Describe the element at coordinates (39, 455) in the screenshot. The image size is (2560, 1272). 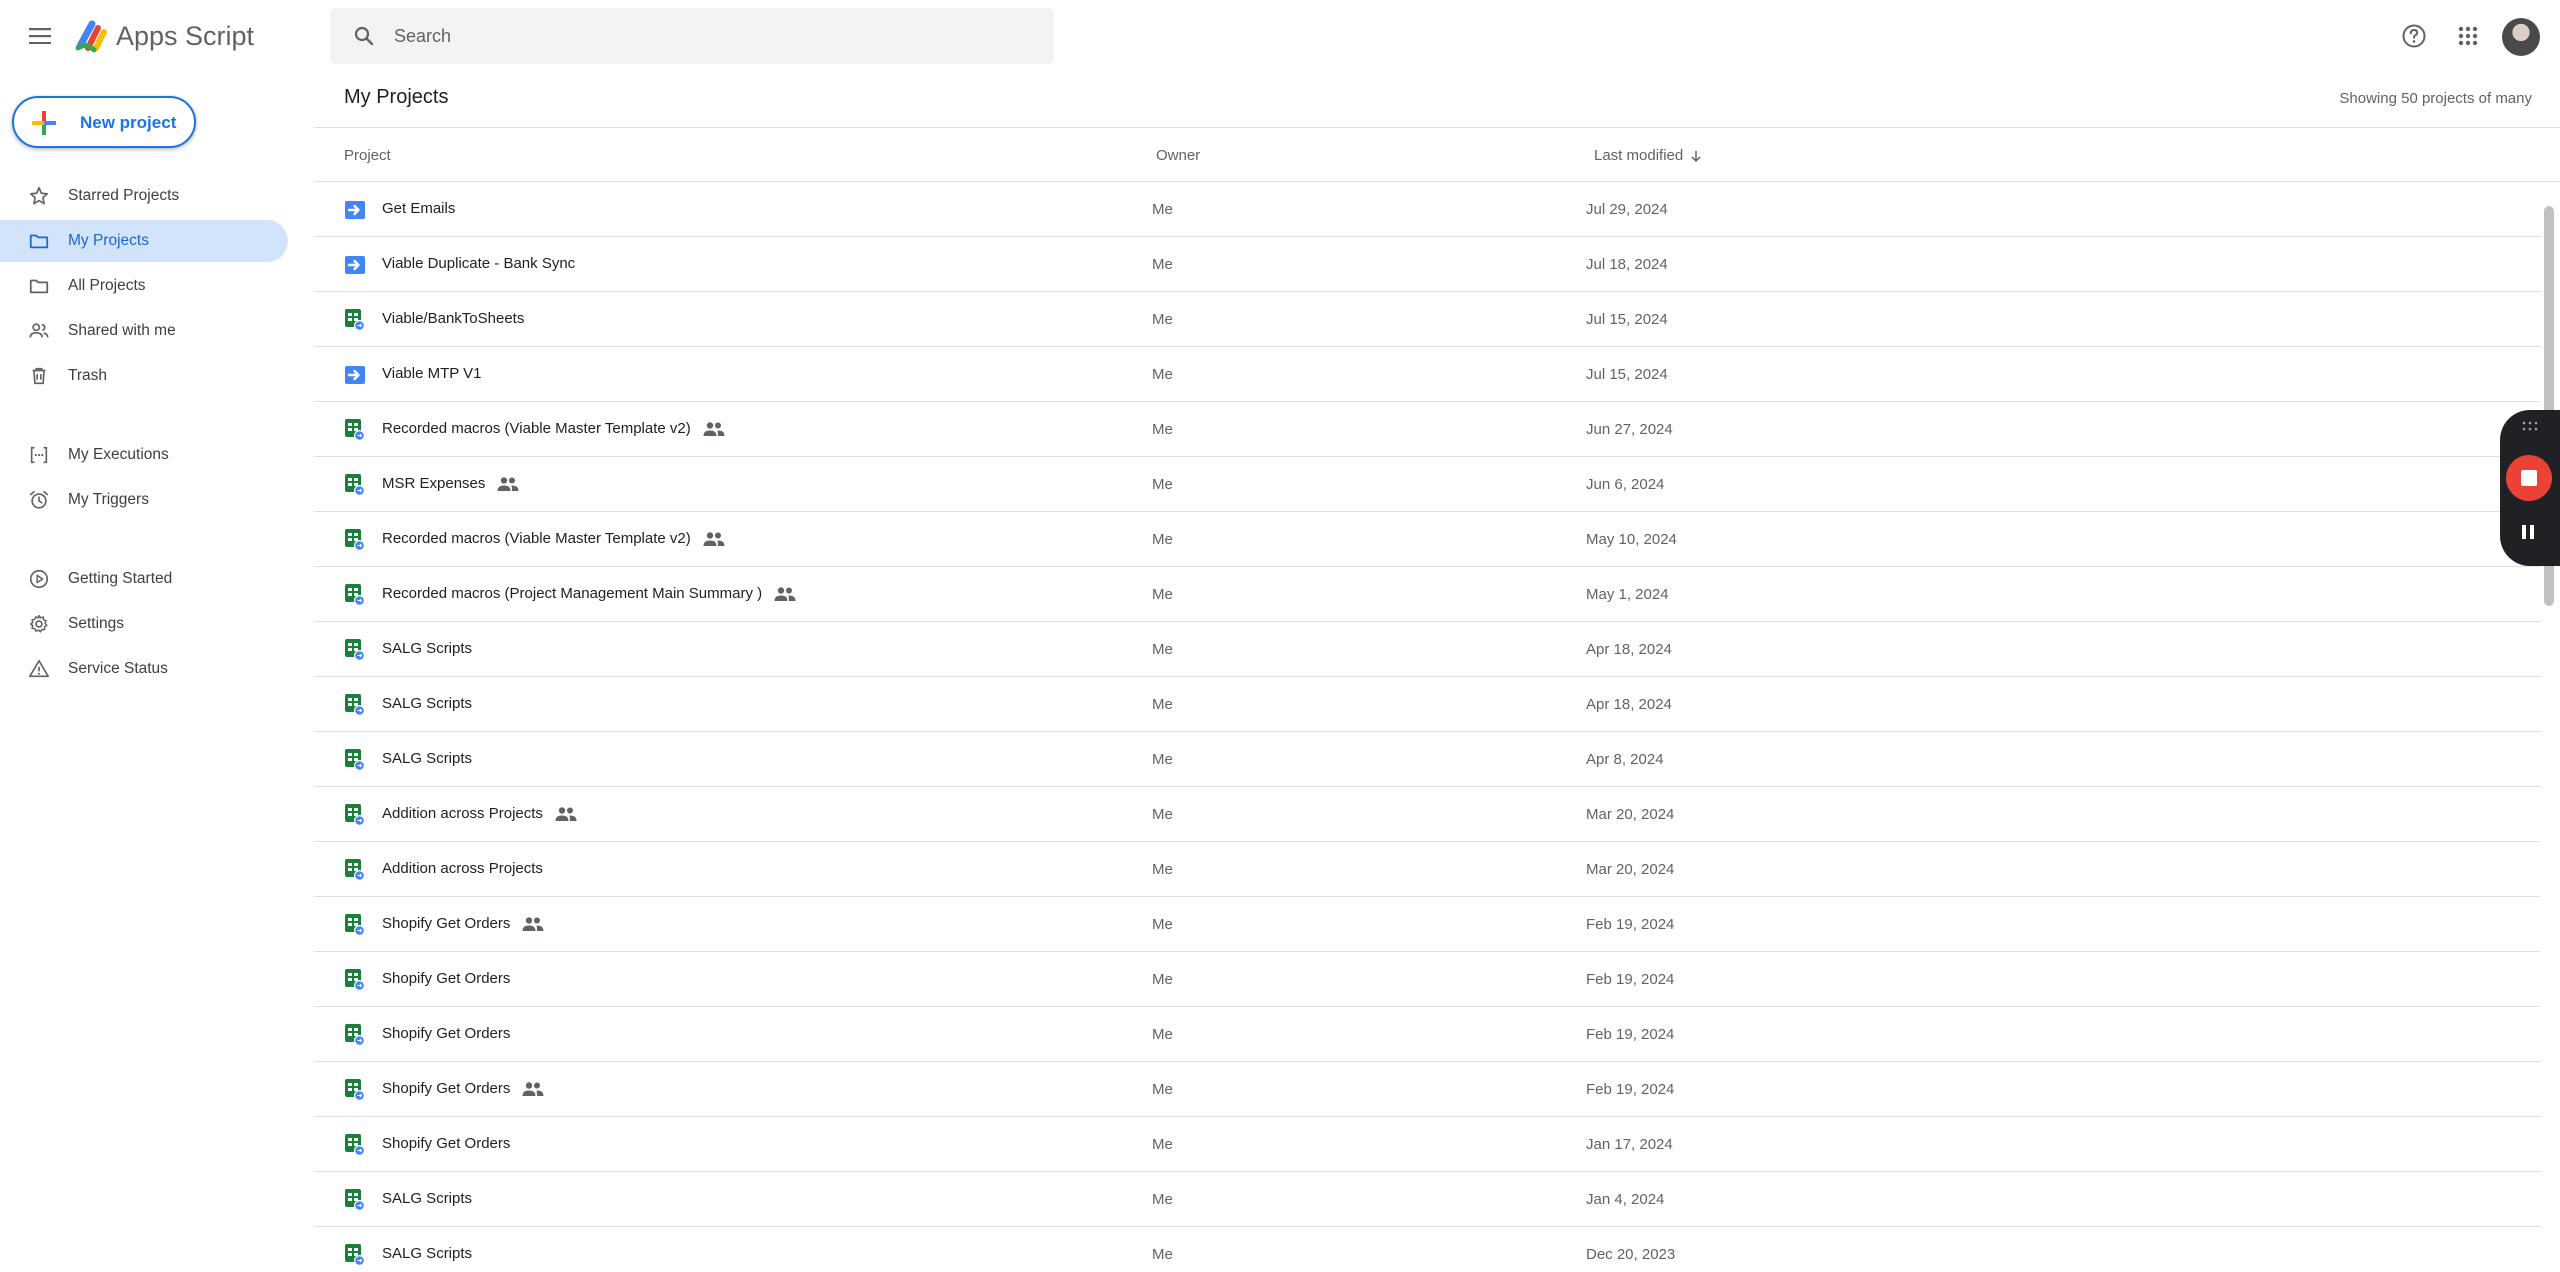
I see `executions-icon` at that location.